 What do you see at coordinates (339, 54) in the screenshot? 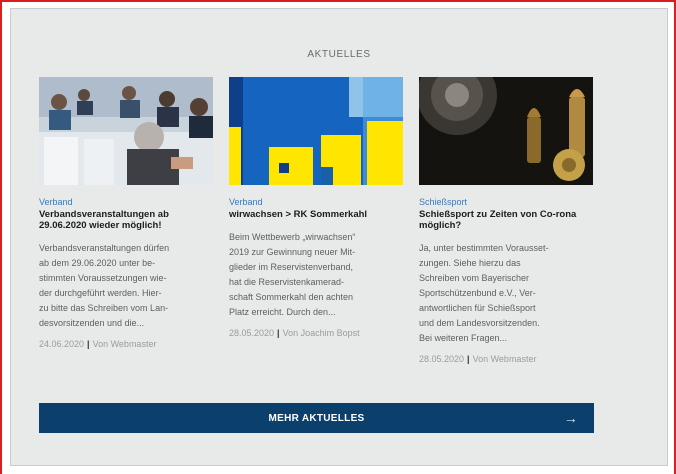
I see `section-title: AKTUELLES` at bounding box center [339, 54].